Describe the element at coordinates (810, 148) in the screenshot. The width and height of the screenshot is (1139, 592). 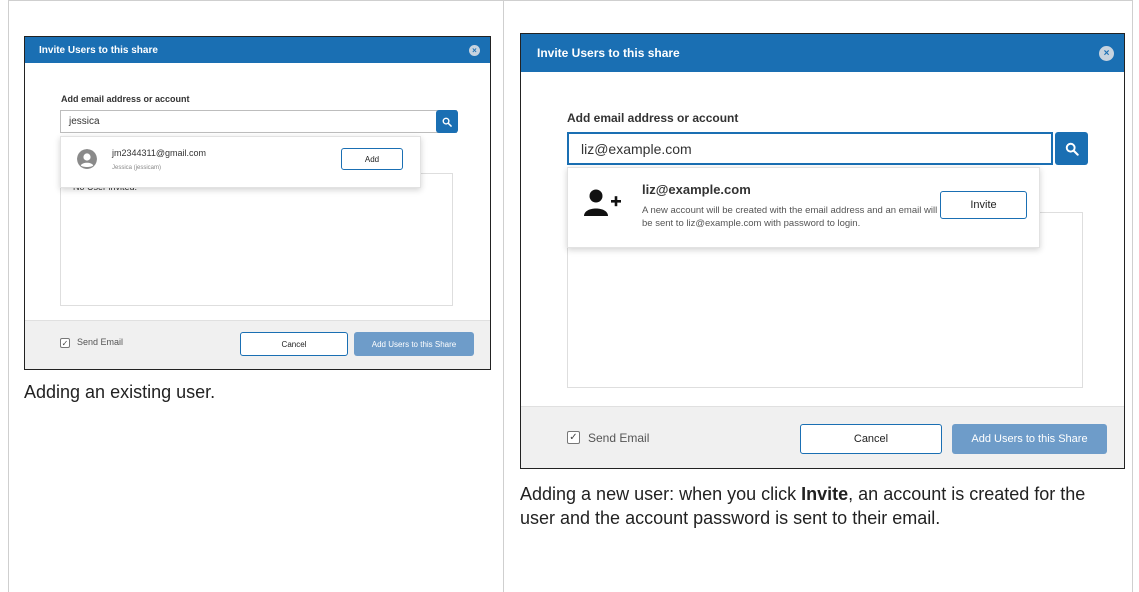
I see `search-input: liz@example.com` at that location.